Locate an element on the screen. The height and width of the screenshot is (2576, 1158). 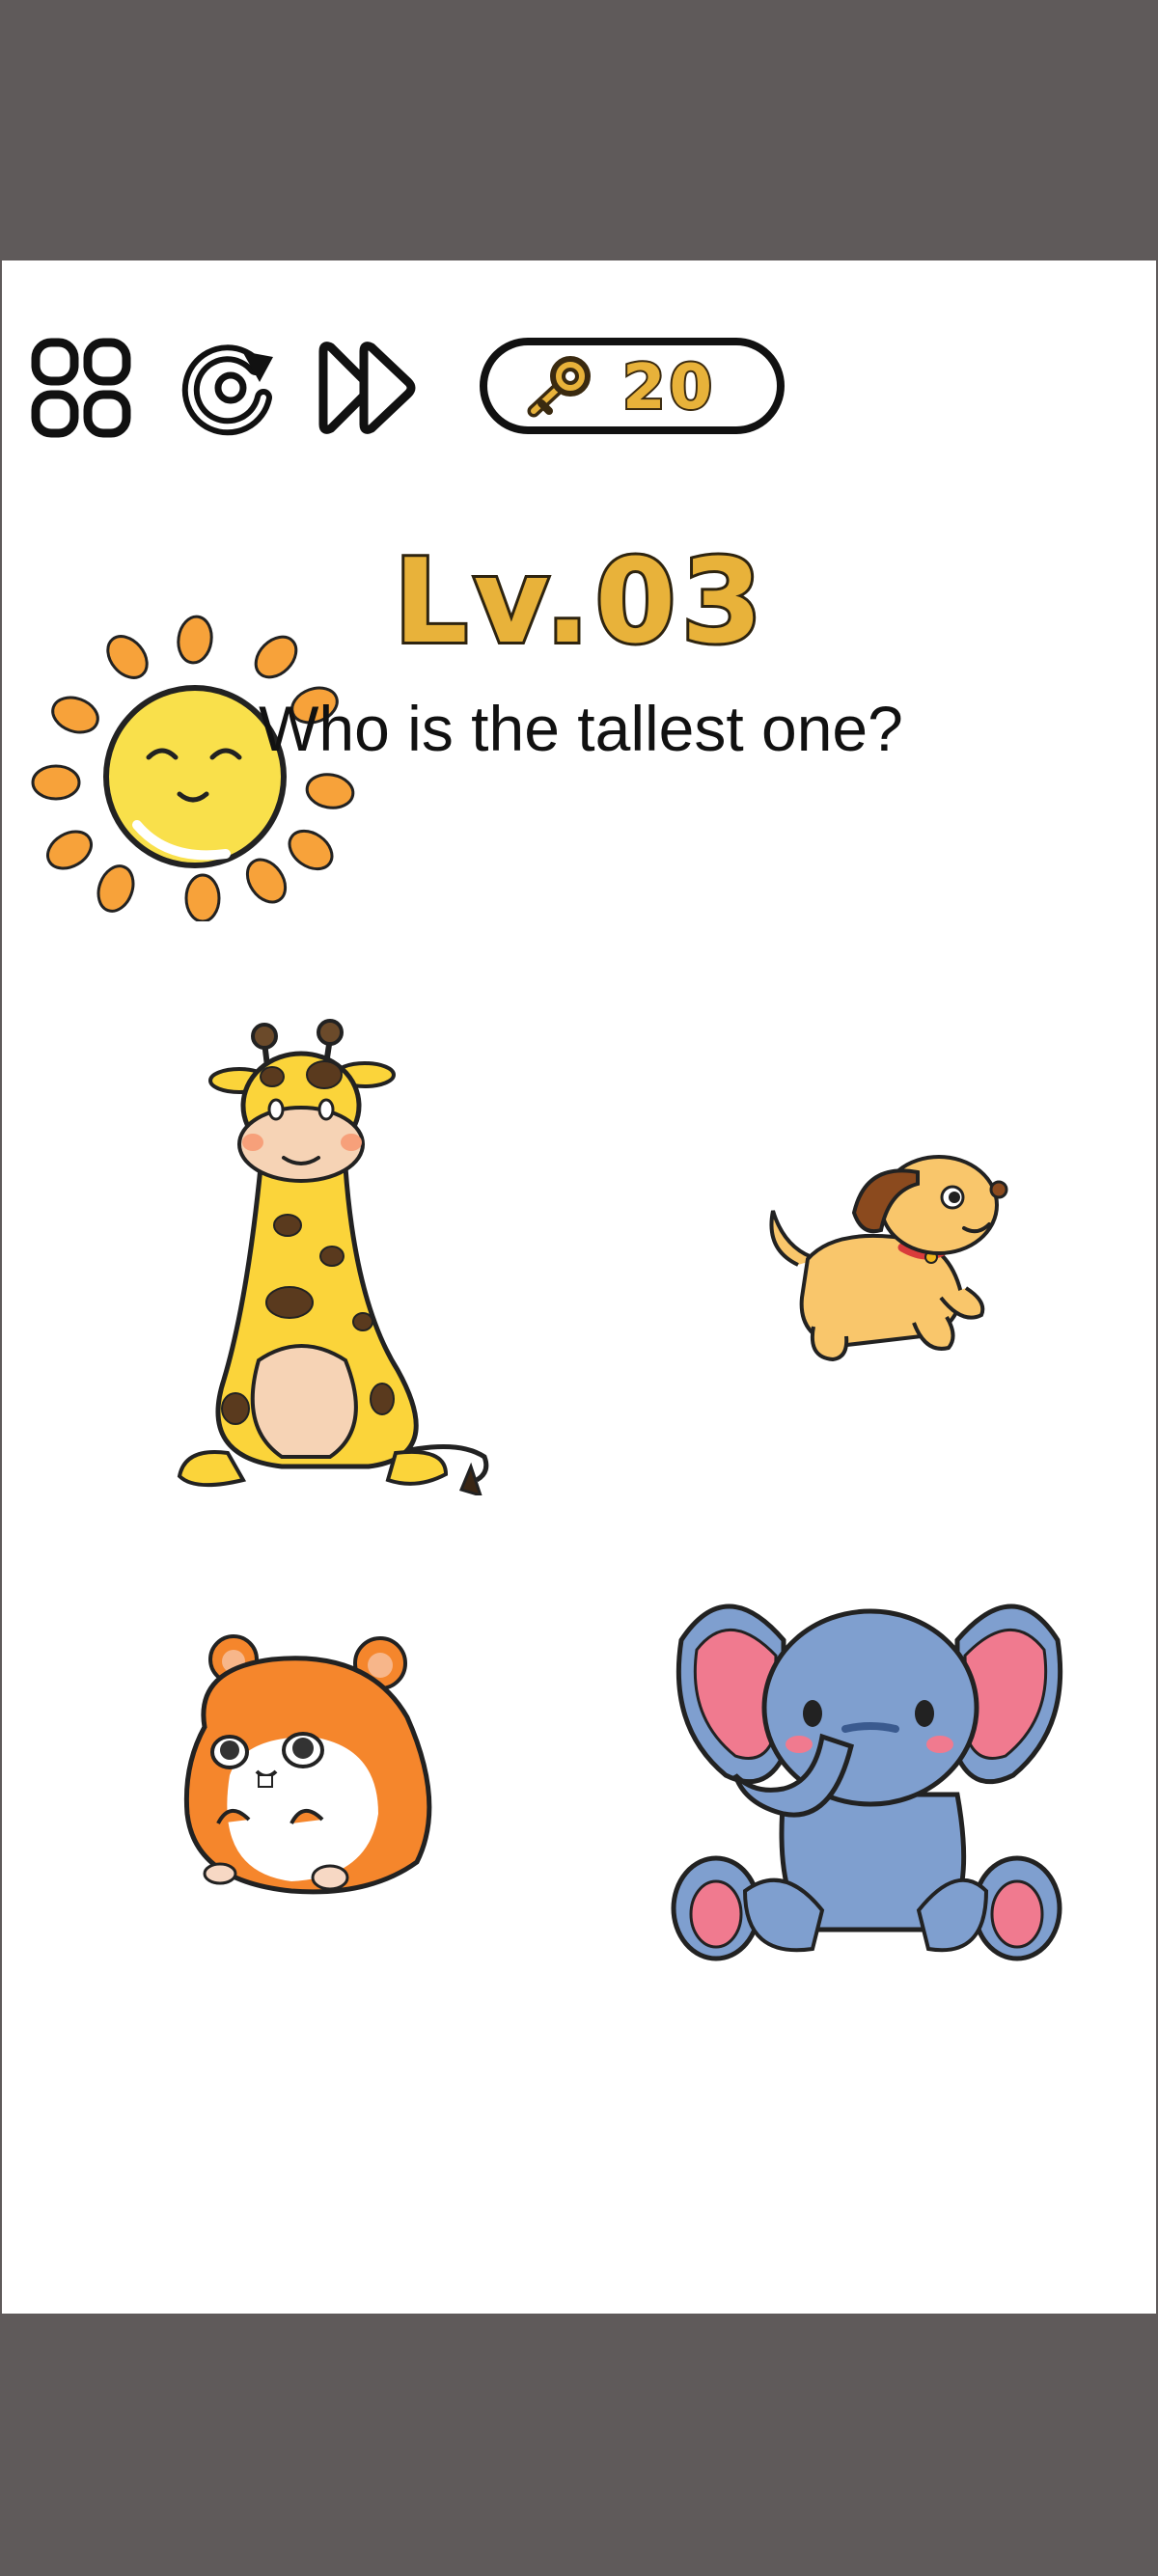
giraffe-icon is located at coordinates (333, 1258).